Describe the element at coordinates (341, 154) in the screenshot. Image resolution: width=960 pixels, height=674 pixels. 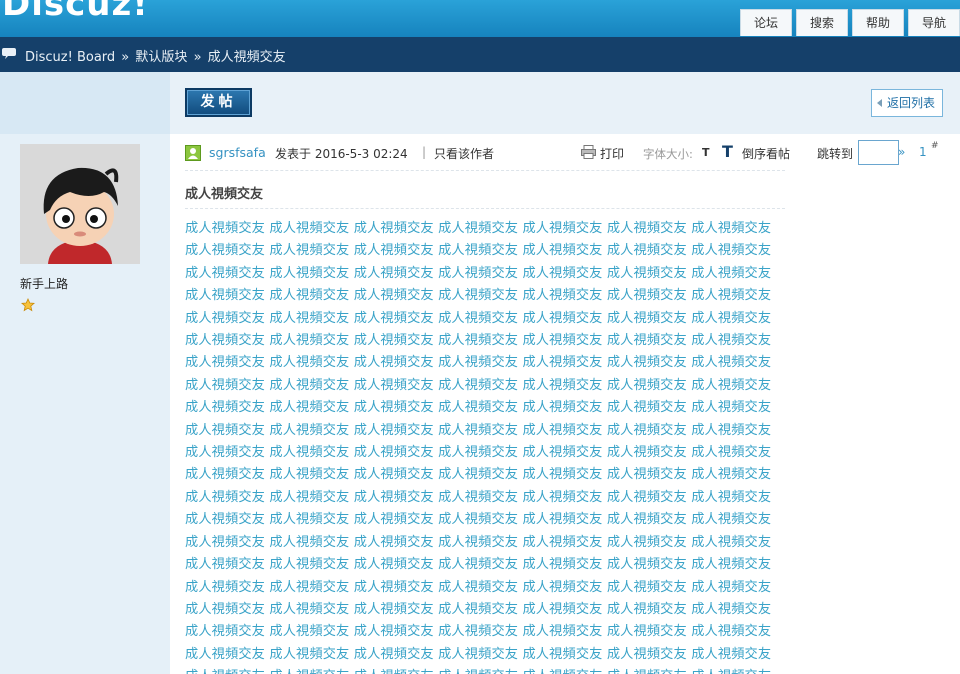
I see `post-timestamp: 发表于 2016-5-3 02:24` at that location.